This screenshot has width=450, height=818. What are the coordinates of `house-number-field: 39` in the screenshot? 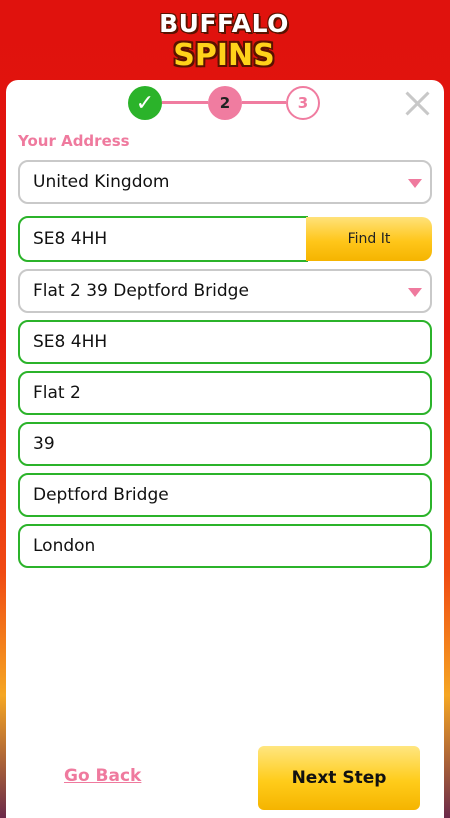 It's located at (225, 444).